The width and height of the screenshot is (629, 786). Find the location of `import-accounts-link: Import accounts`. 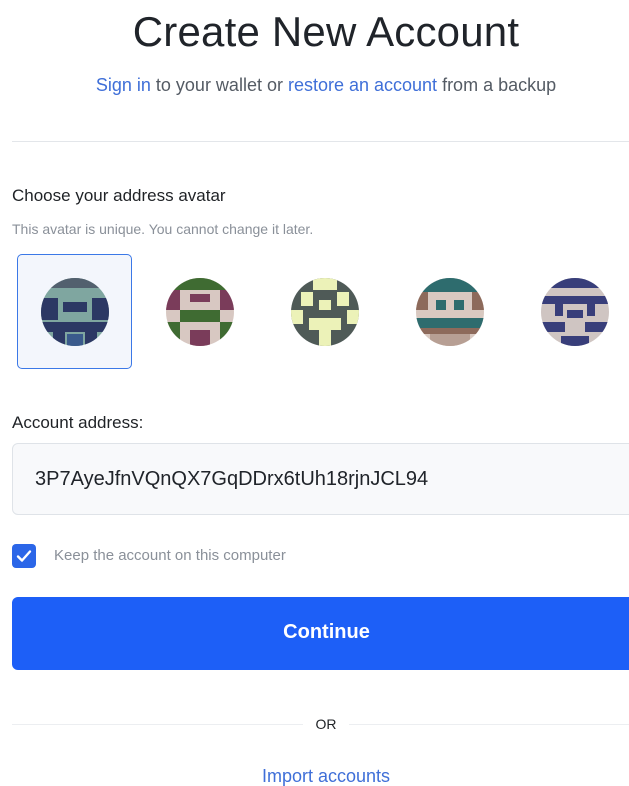

import-accounts-link: Import accounts is located at coordinates (314, 776).